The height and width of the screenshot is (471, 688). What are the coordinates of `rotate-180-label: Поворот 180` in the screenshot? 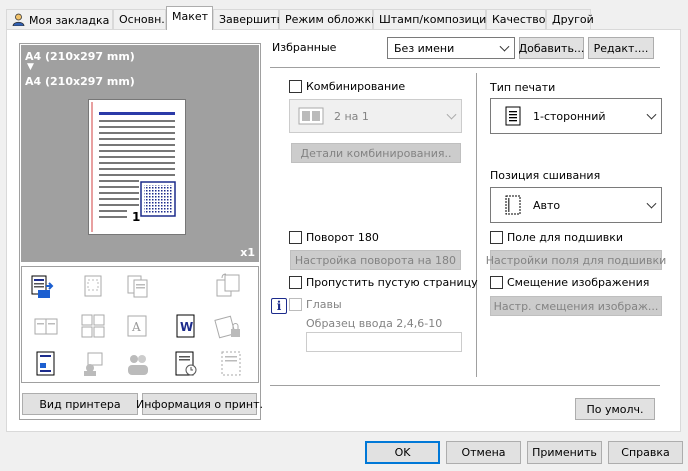 It's located at (342, 237).